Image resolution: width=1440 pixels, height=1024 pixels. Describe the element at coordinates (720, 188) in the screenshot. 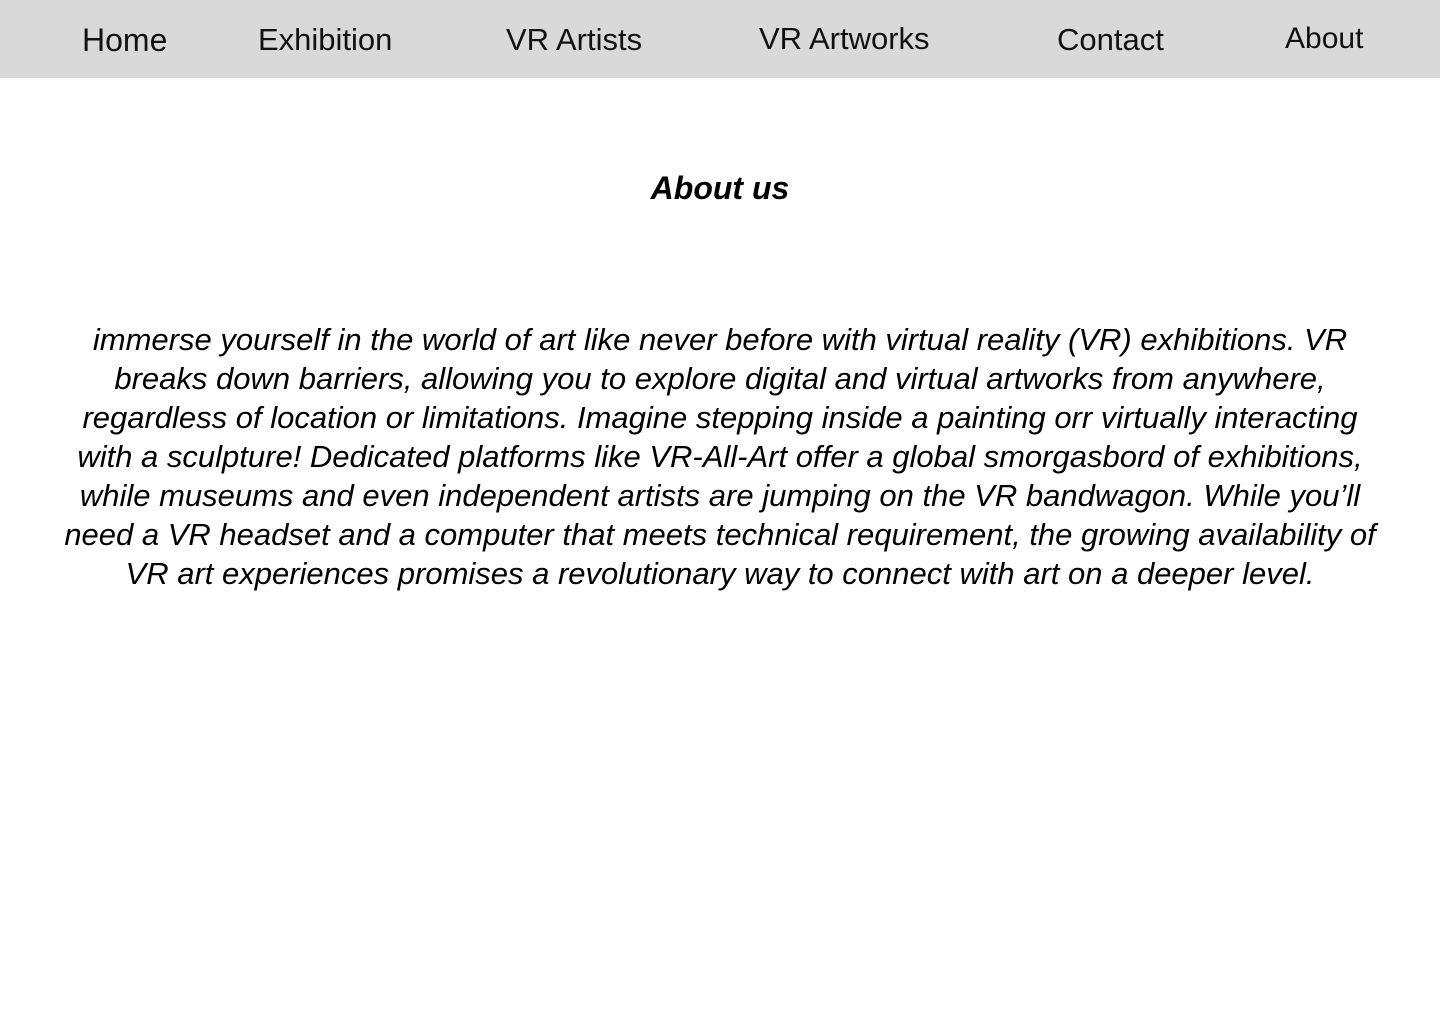

I see `page-title: About us` at that location.